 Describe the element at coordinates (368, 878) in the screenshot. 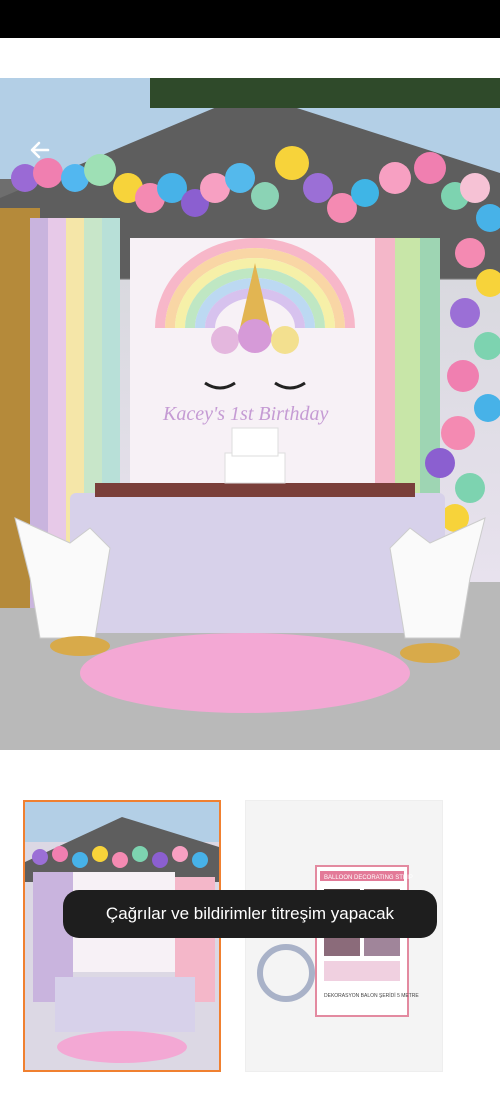

I see `product-label-text: BALLOON DECORATING STRIP` at that location.